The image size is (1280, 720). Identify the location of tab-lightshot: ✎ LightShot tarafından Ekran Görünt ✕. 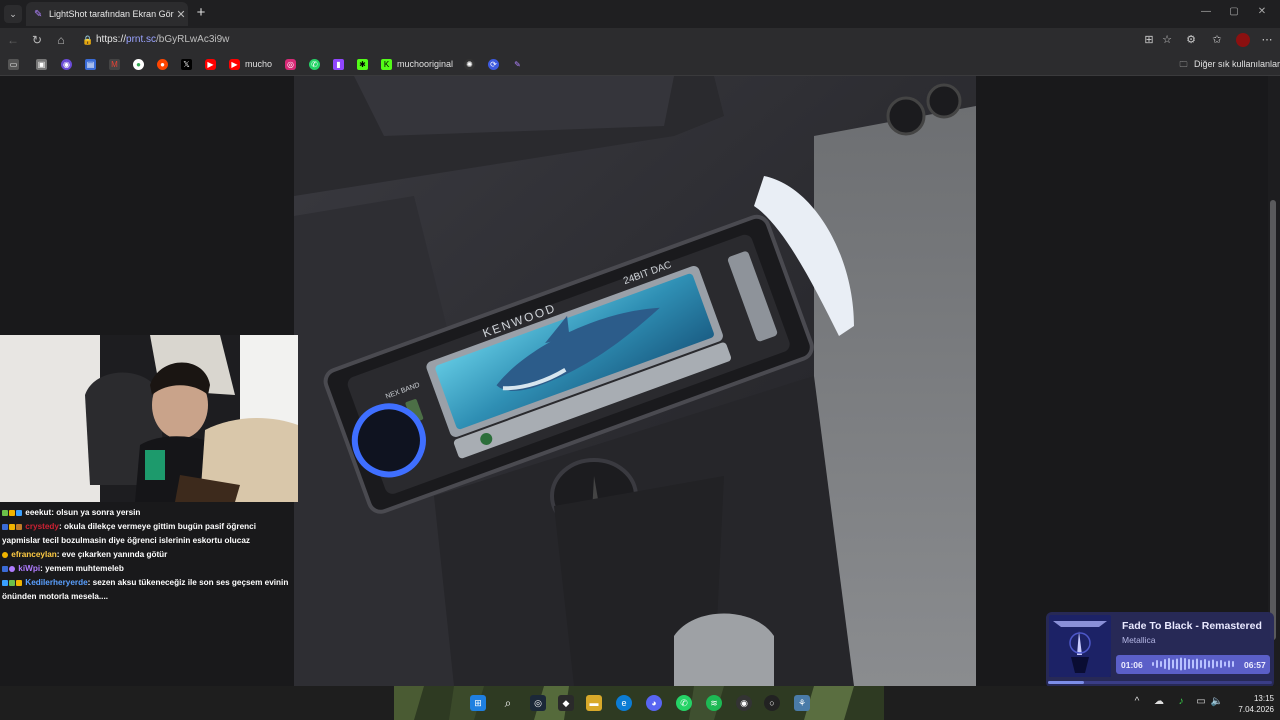
(107, 14).